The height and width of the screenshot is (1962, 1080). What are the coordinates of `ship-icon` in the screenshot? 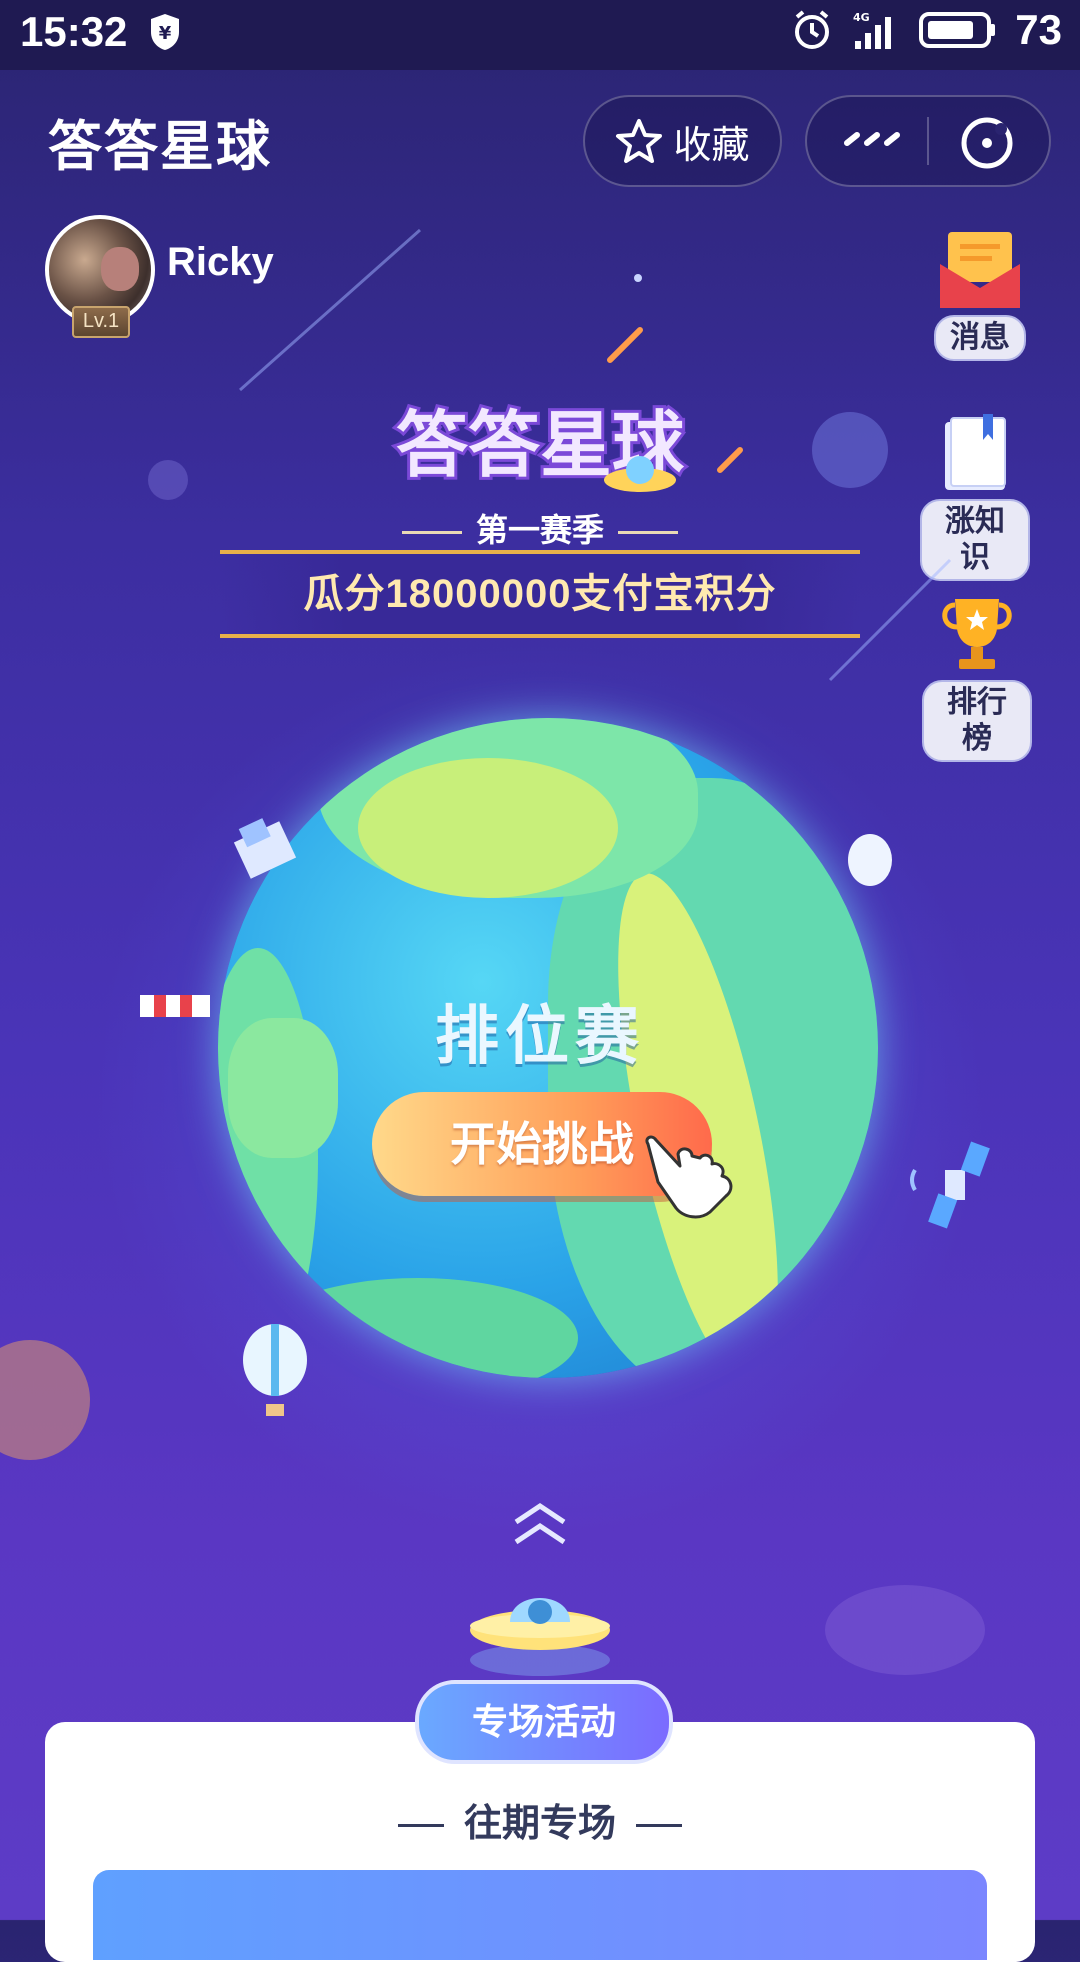 It's located at (265, 848).